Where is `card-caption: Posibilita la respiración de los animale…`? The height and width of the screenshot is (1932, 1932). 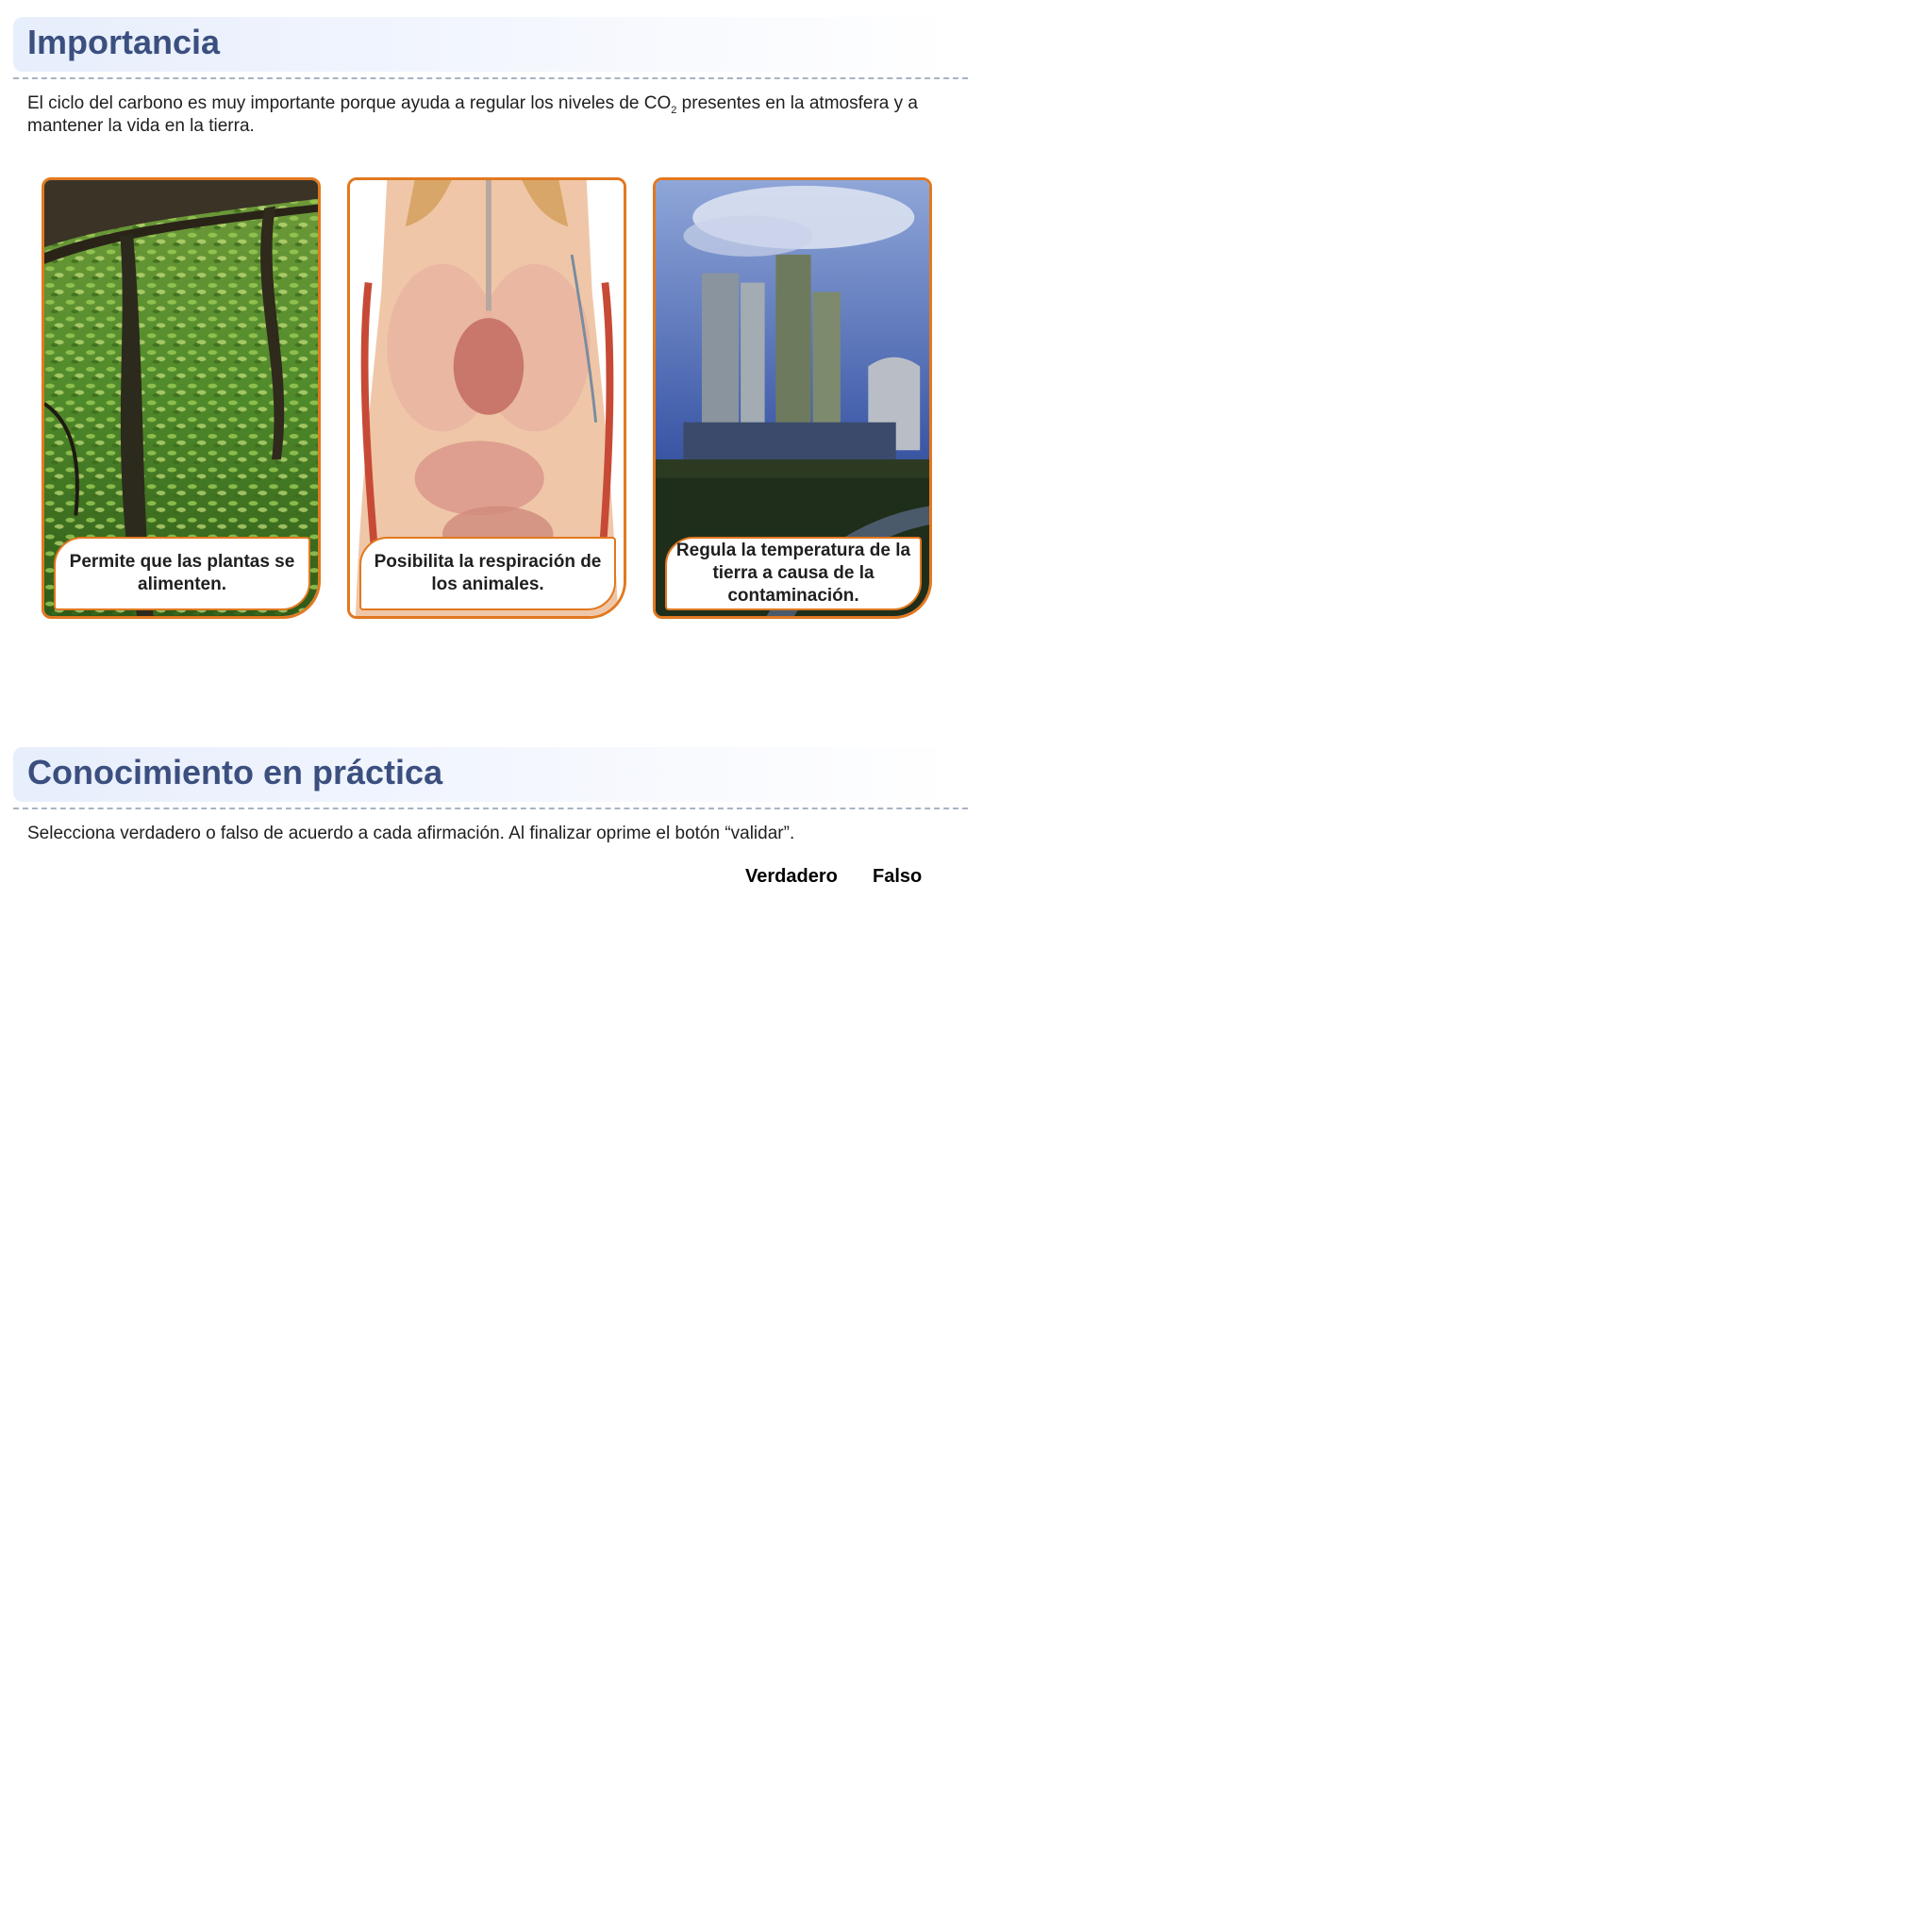
card-caption: Posibilita la respiración de los animale… is located at coordinates (488, 573).